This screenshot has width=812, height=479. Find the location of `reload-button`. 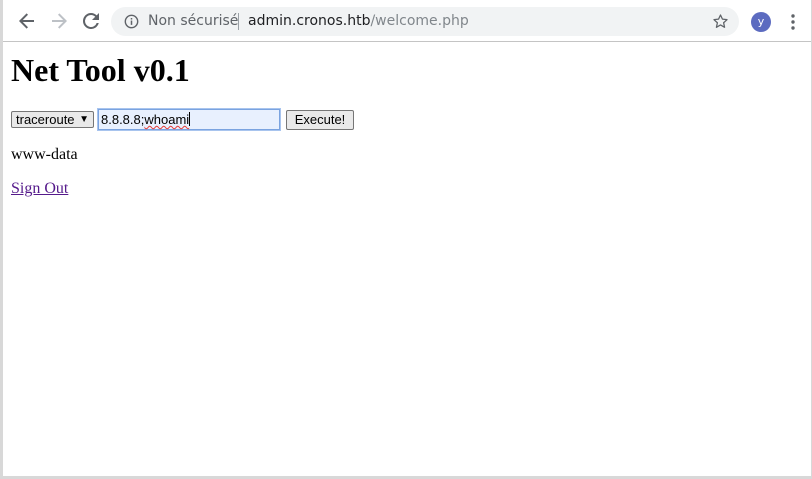

reload-button is located at coordinates (91, 21).